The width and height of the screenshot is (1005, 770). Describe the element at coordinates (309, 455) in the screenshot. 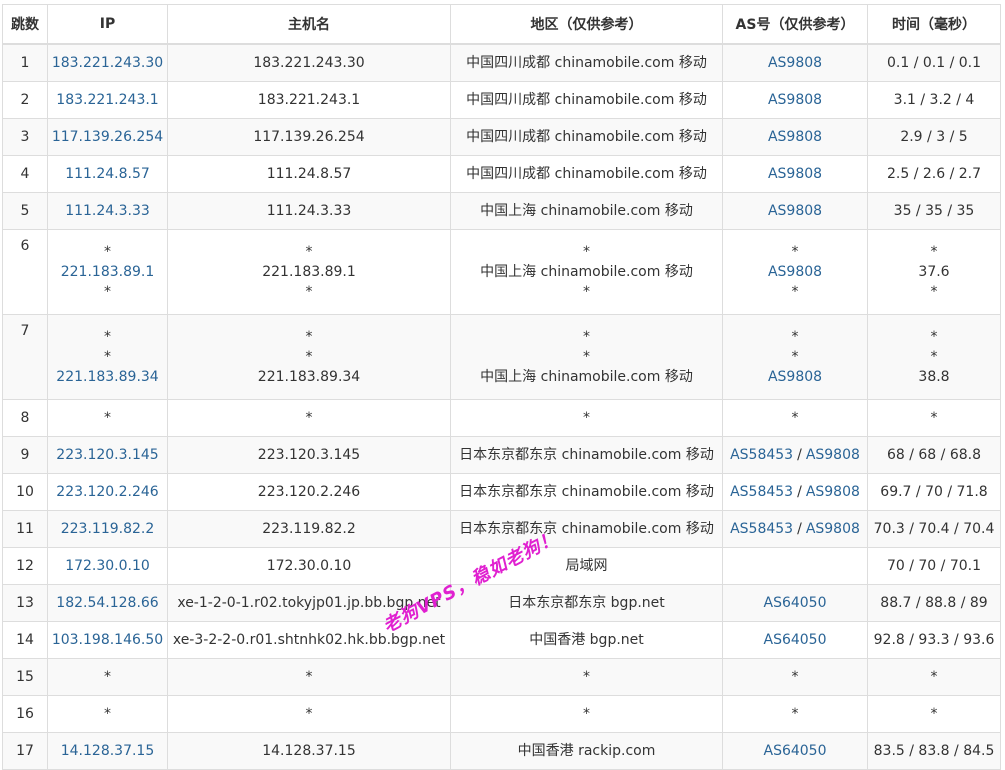

I see `hostname-value: 223.120.3.145` at that location.